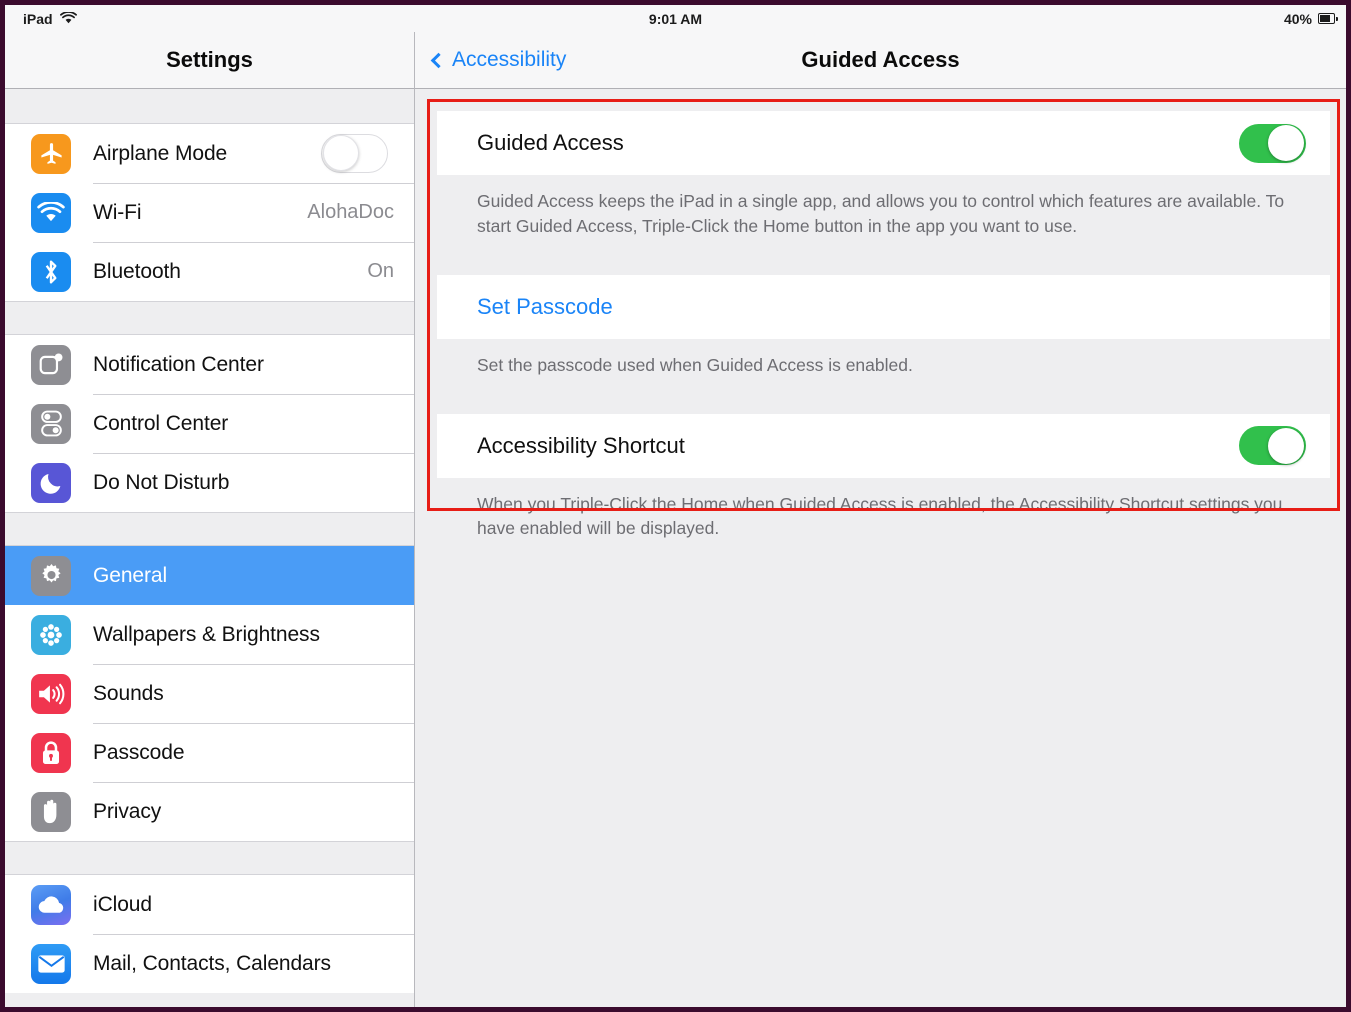  I want to click on notification-center-icon, so click(51, 364).